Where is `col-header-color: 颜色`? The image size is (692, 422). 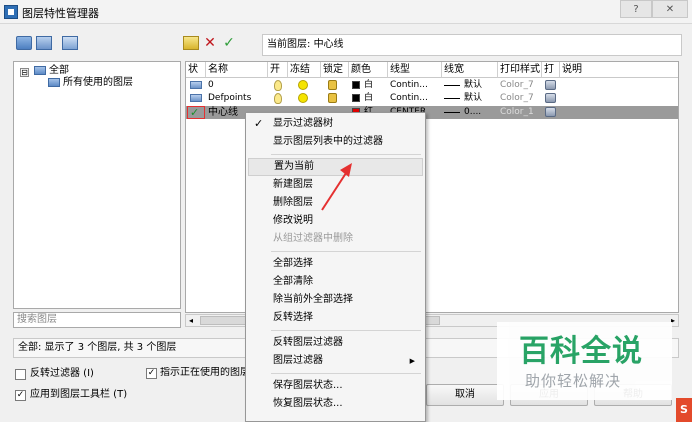 col-header-color: 颜色 is located at coordinates (368, 70).